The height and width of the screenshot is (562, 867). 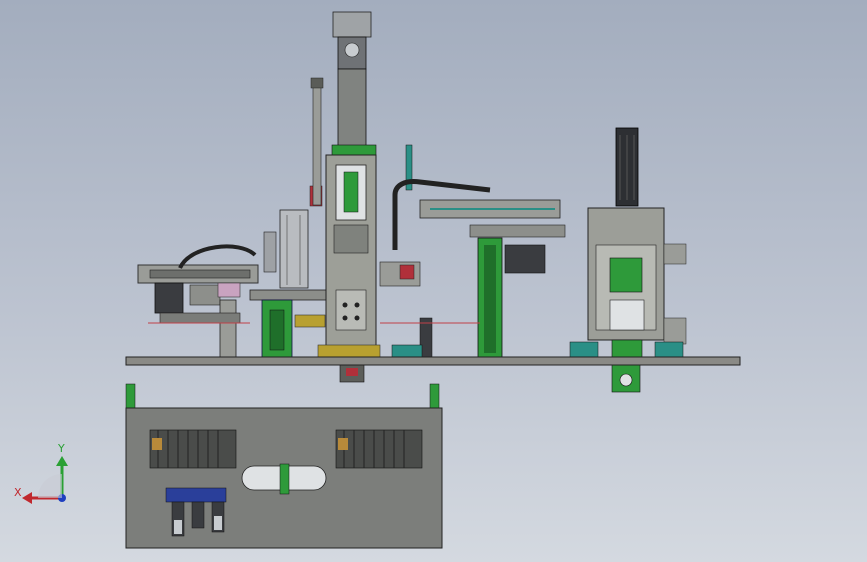 I want to click on tall-rod, so click(x=317, y=145).